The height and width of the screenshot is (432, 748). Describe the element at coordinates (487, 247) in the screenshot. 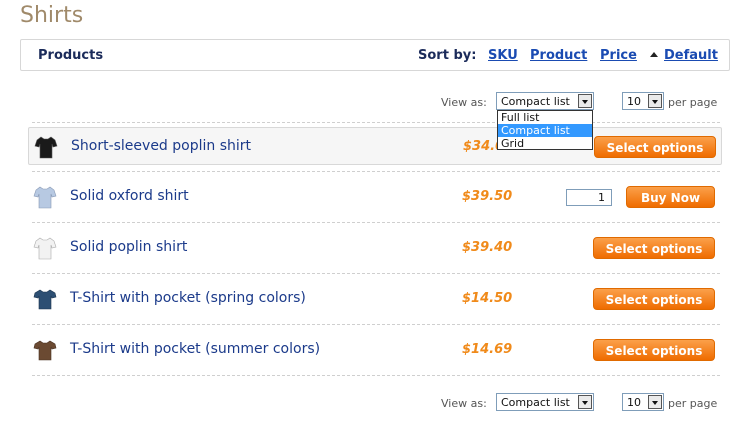

I see `product-price: $39.40` at that location.